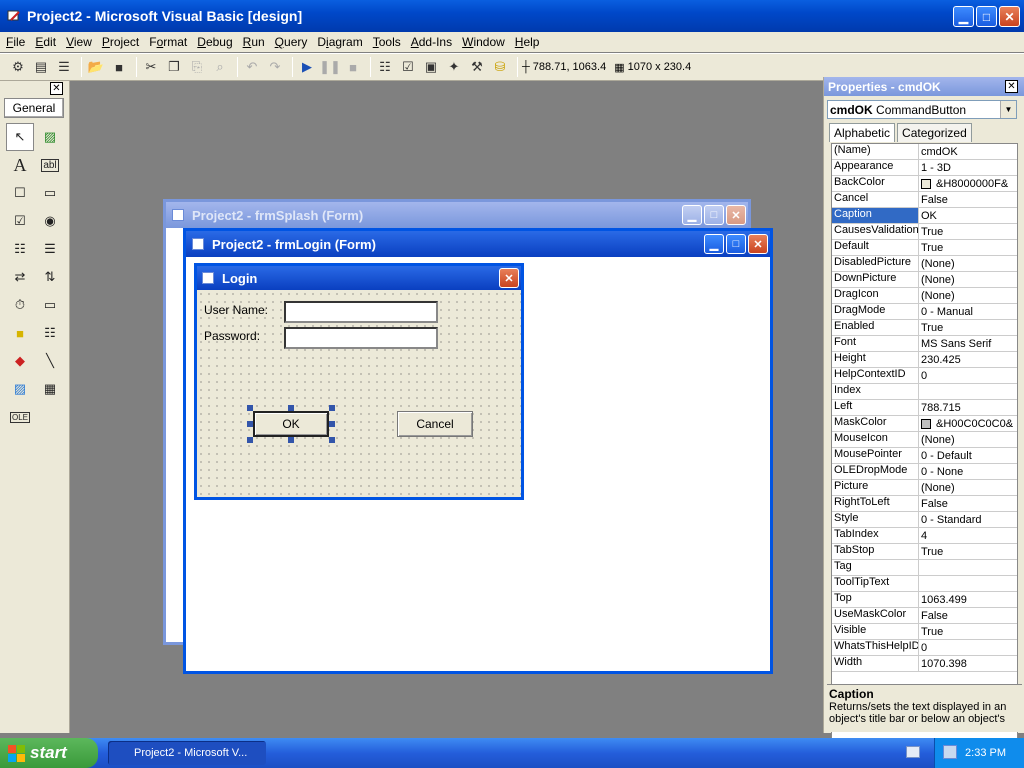 The height and width of the screenshot is (768, 1024). Describe the element at coordinates (950, 752) in the screenshot. I see `network-icon` at that location.